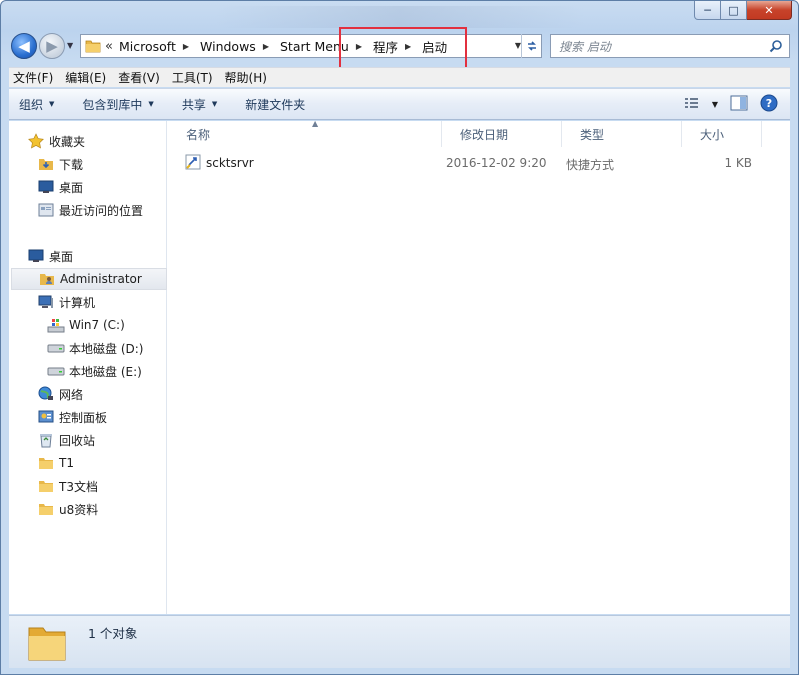 This screenshot has width=799, height=675. What do you see at coordinates (139, 77) in the screenshot?
I see `menu-view: 查看(V)` at bounding box center [139, 77].